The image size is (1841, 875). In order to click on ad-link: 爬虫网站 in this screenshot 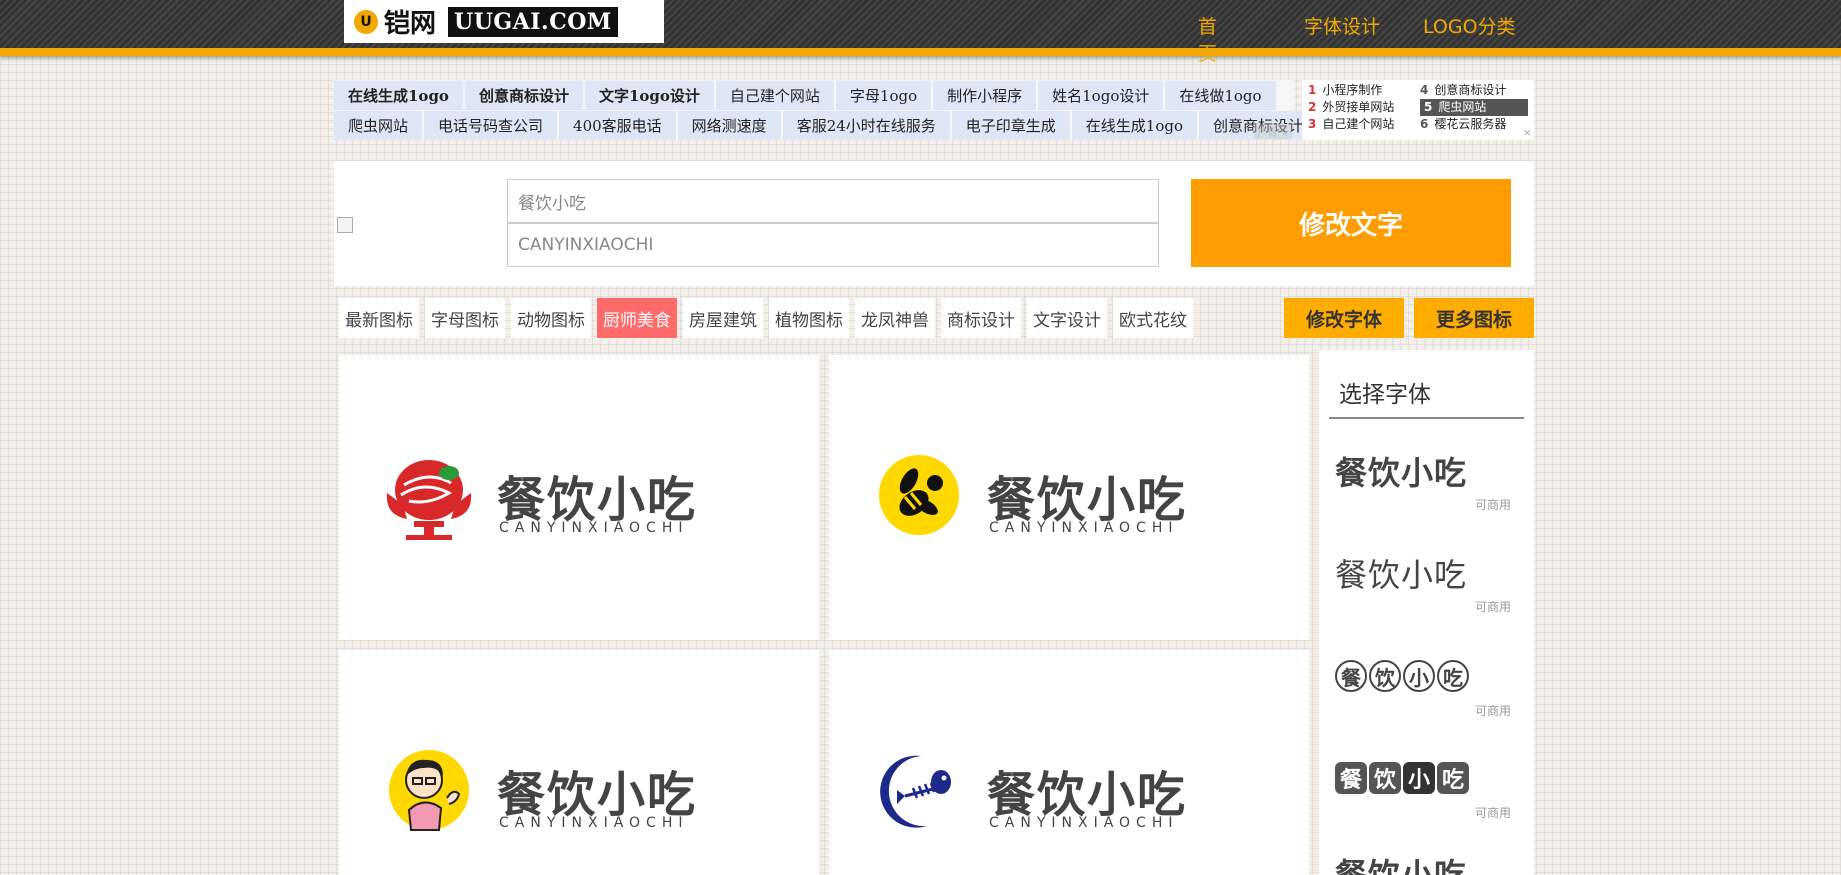, I will do `click(378, 125)`.